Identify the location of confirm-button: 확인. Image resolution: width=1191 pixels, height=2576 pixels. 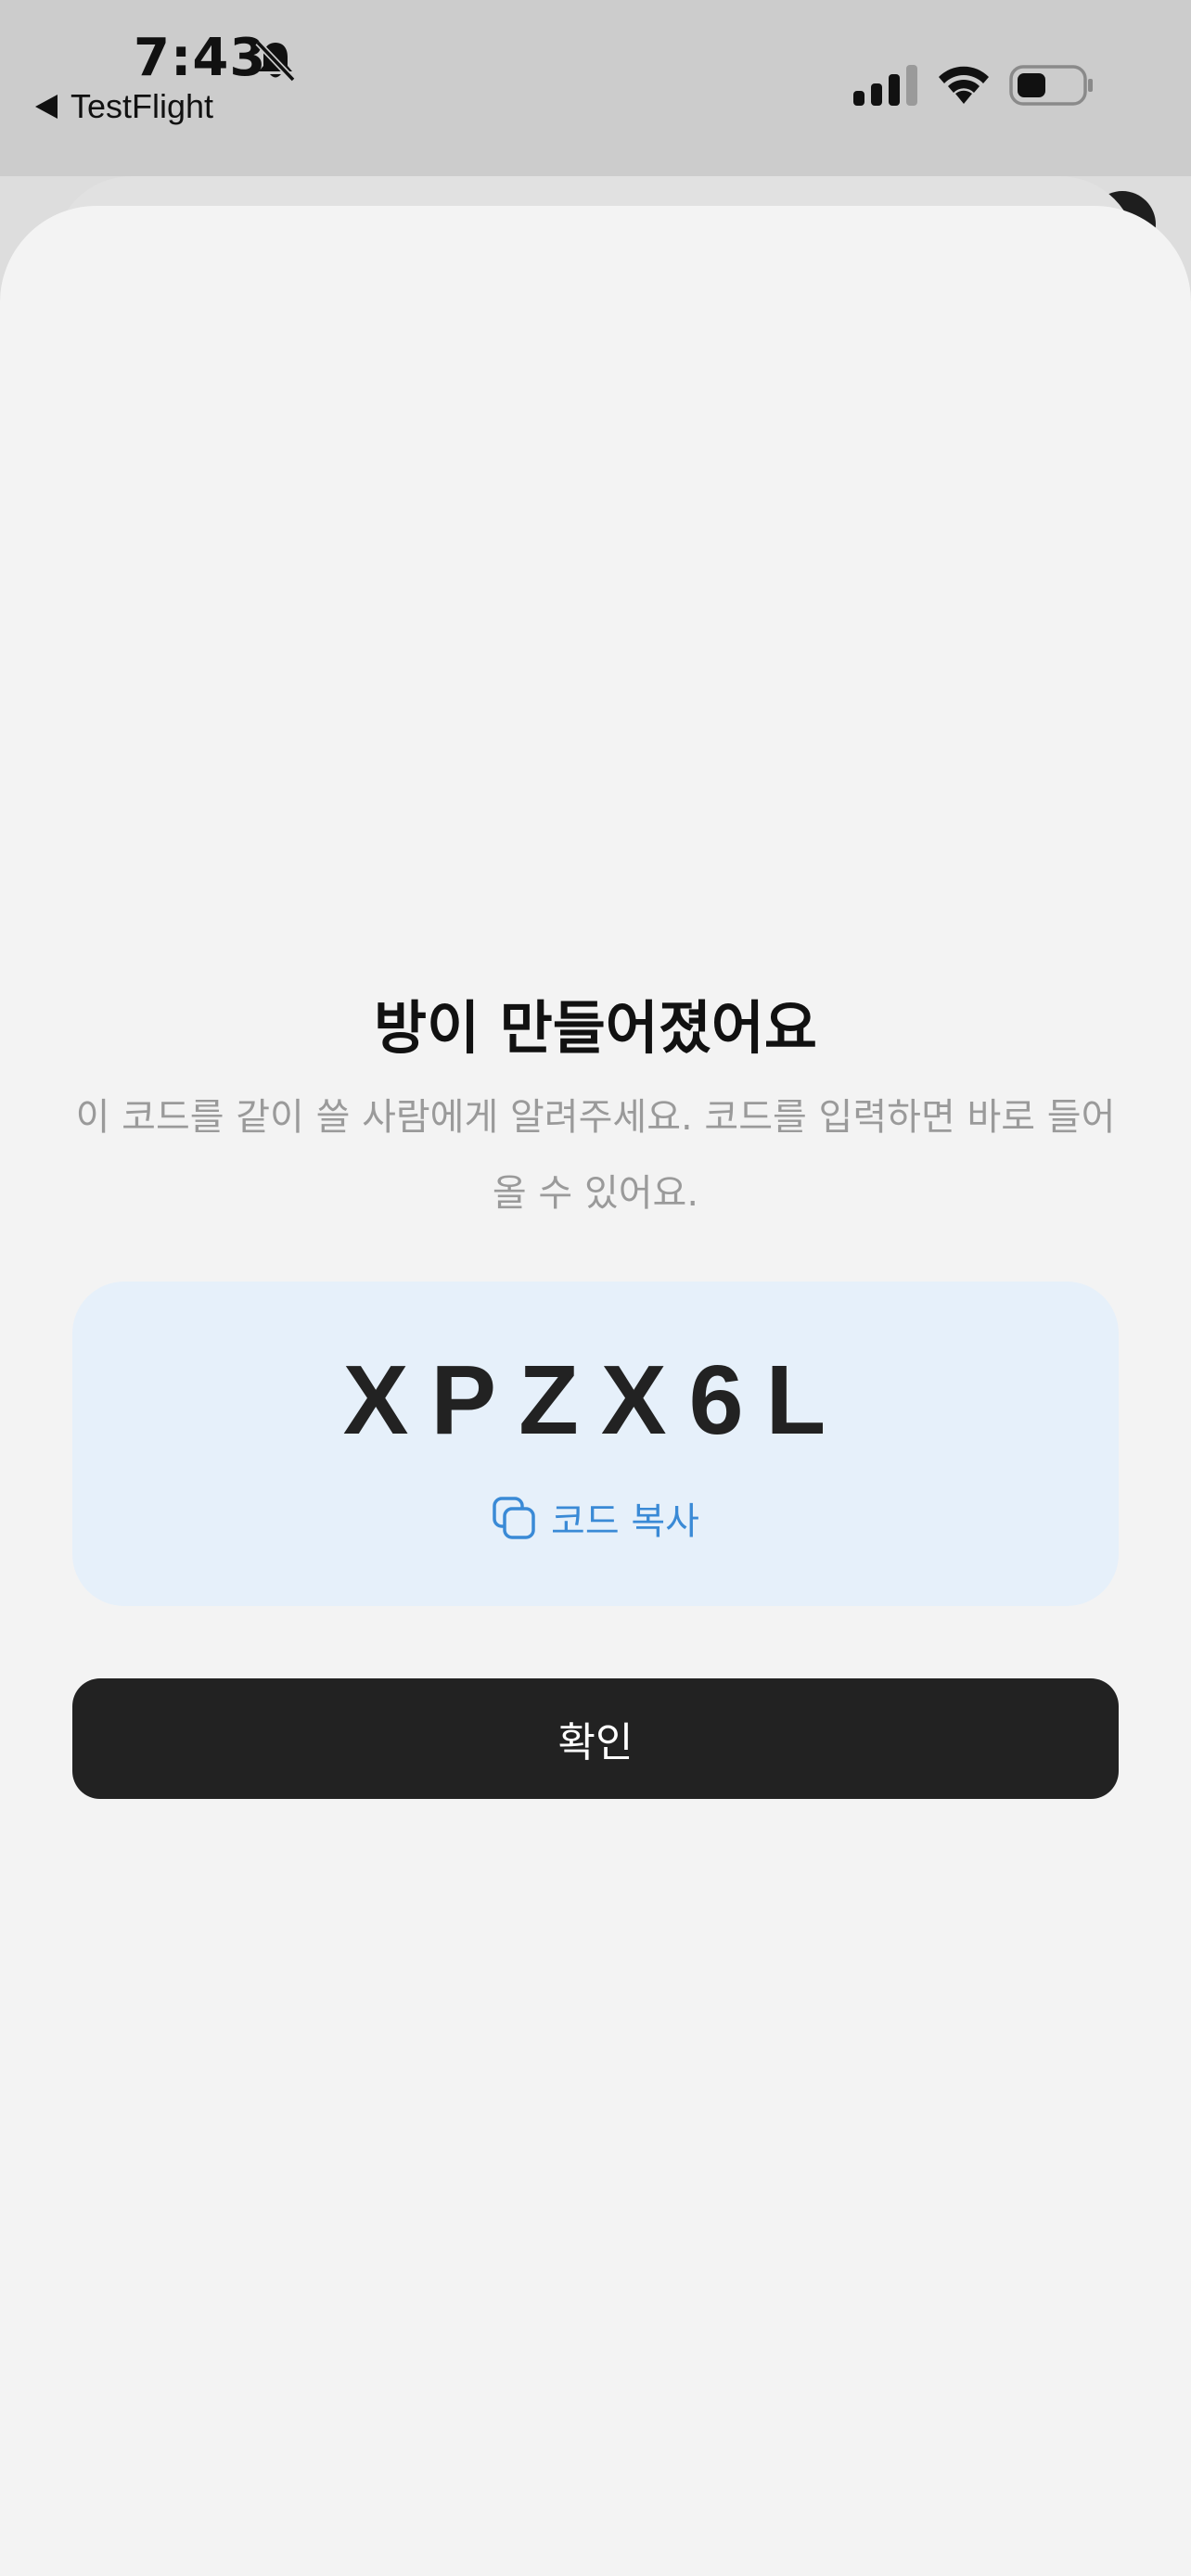
(595, 1739).